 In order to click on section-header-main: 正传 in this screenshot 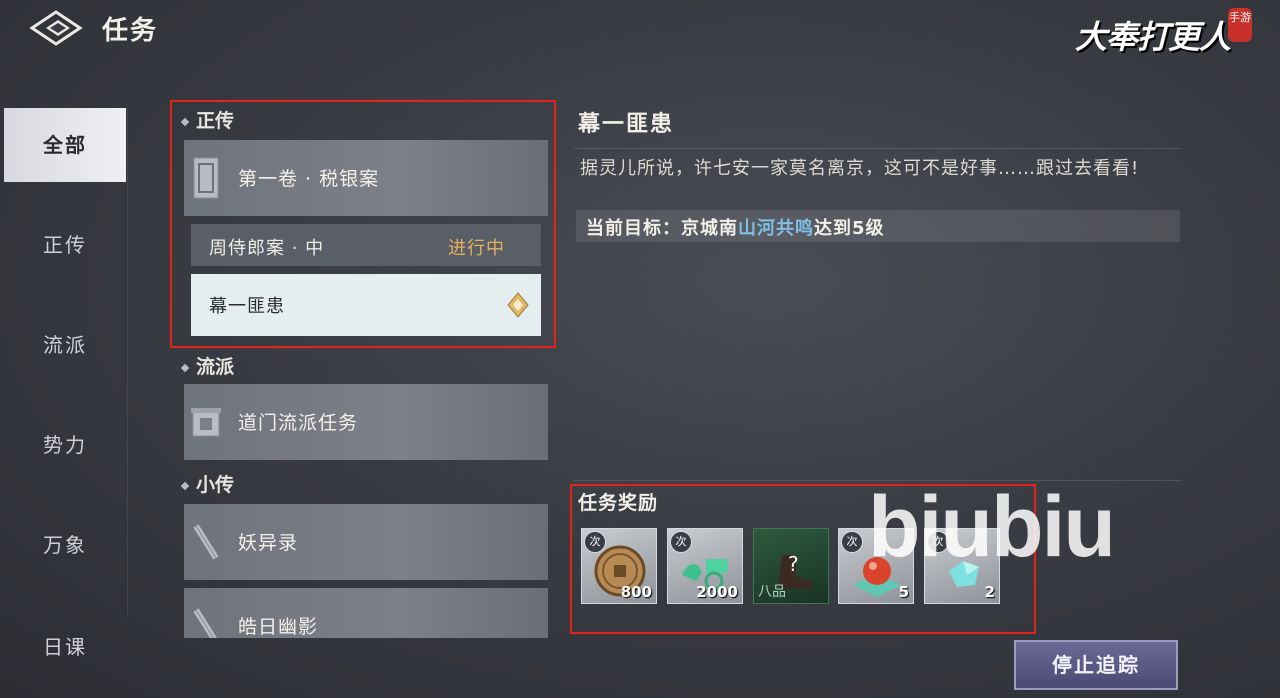, I will do `click(207, 119)`.